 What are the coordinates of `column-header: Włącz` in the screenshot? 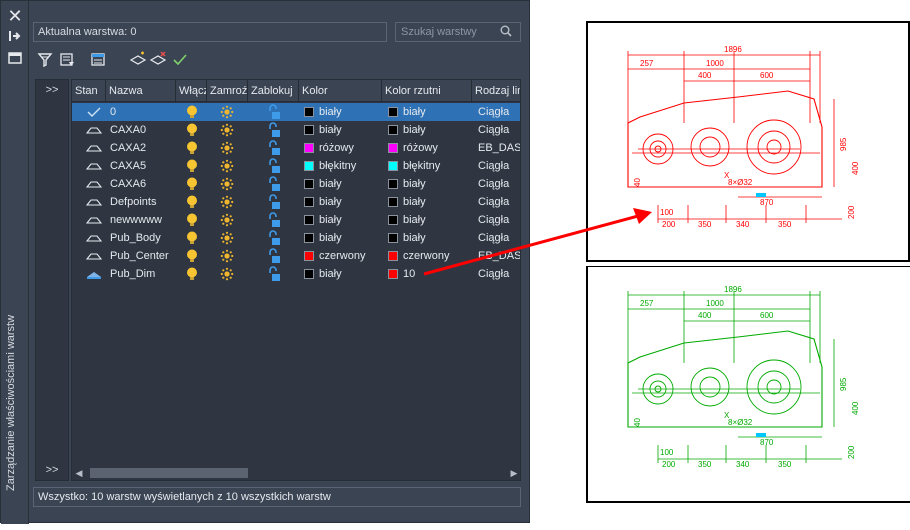 It's located at (191, 91).